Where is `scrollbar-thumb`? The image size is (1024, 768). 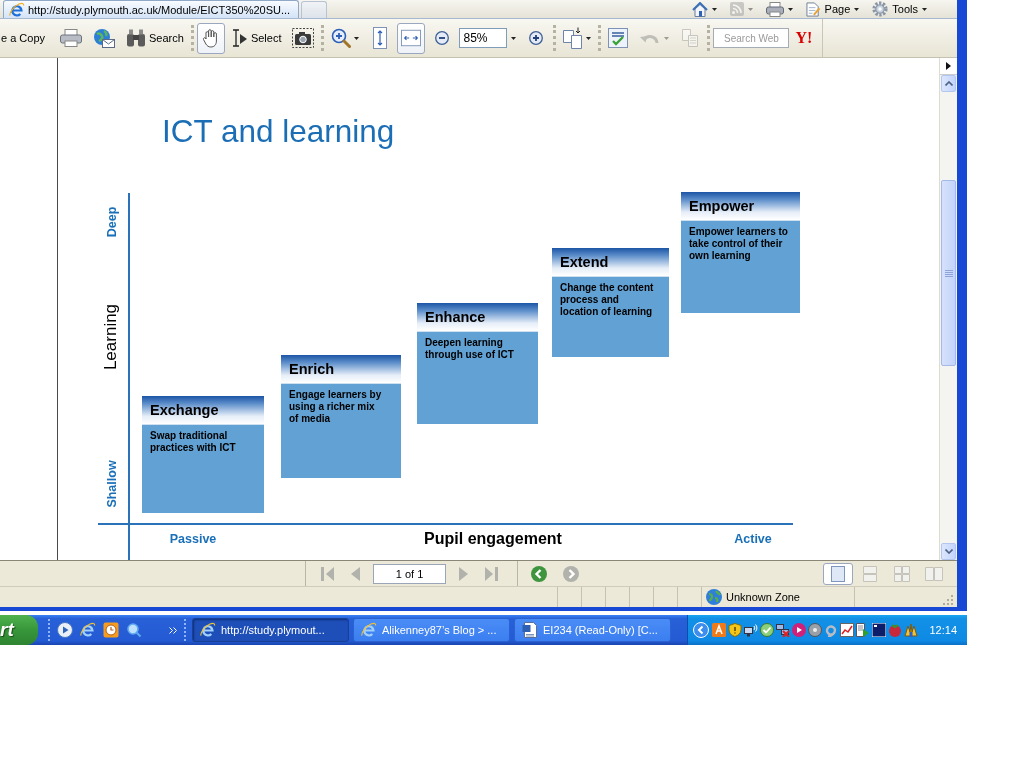
scrollbar-thumb is located at coordinates (948, 273).